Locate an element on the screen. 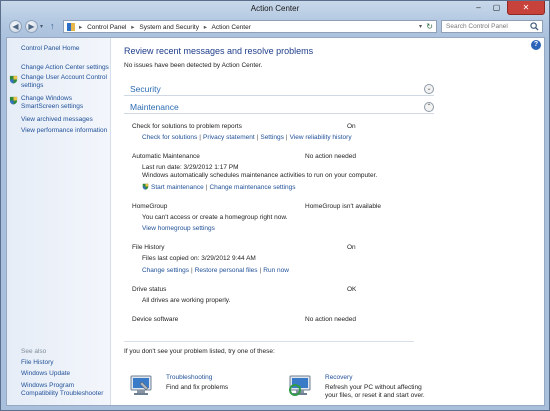 The width and height of the screenshot is (550, 411). sidebar-item-change-action-center-settings: Change Action Center settings is located at coordinates (66, 68).